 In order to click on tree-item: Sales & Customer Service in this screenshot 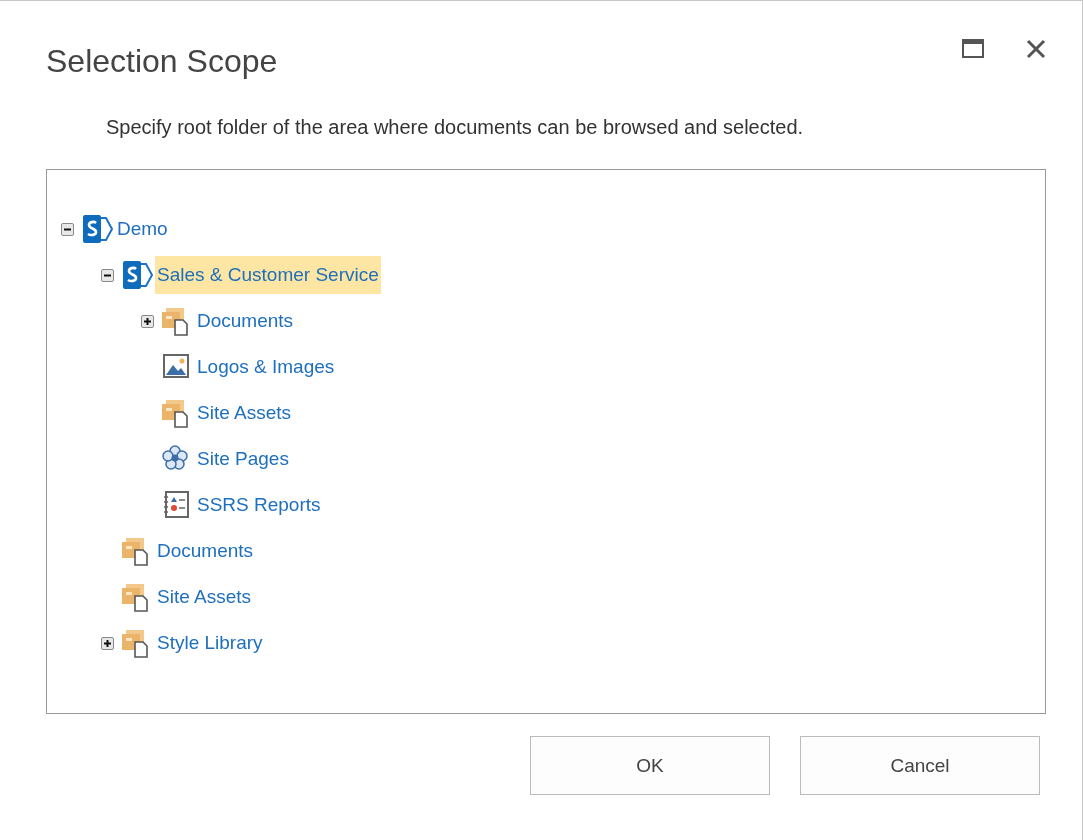, I will do `click(268, 275)`.